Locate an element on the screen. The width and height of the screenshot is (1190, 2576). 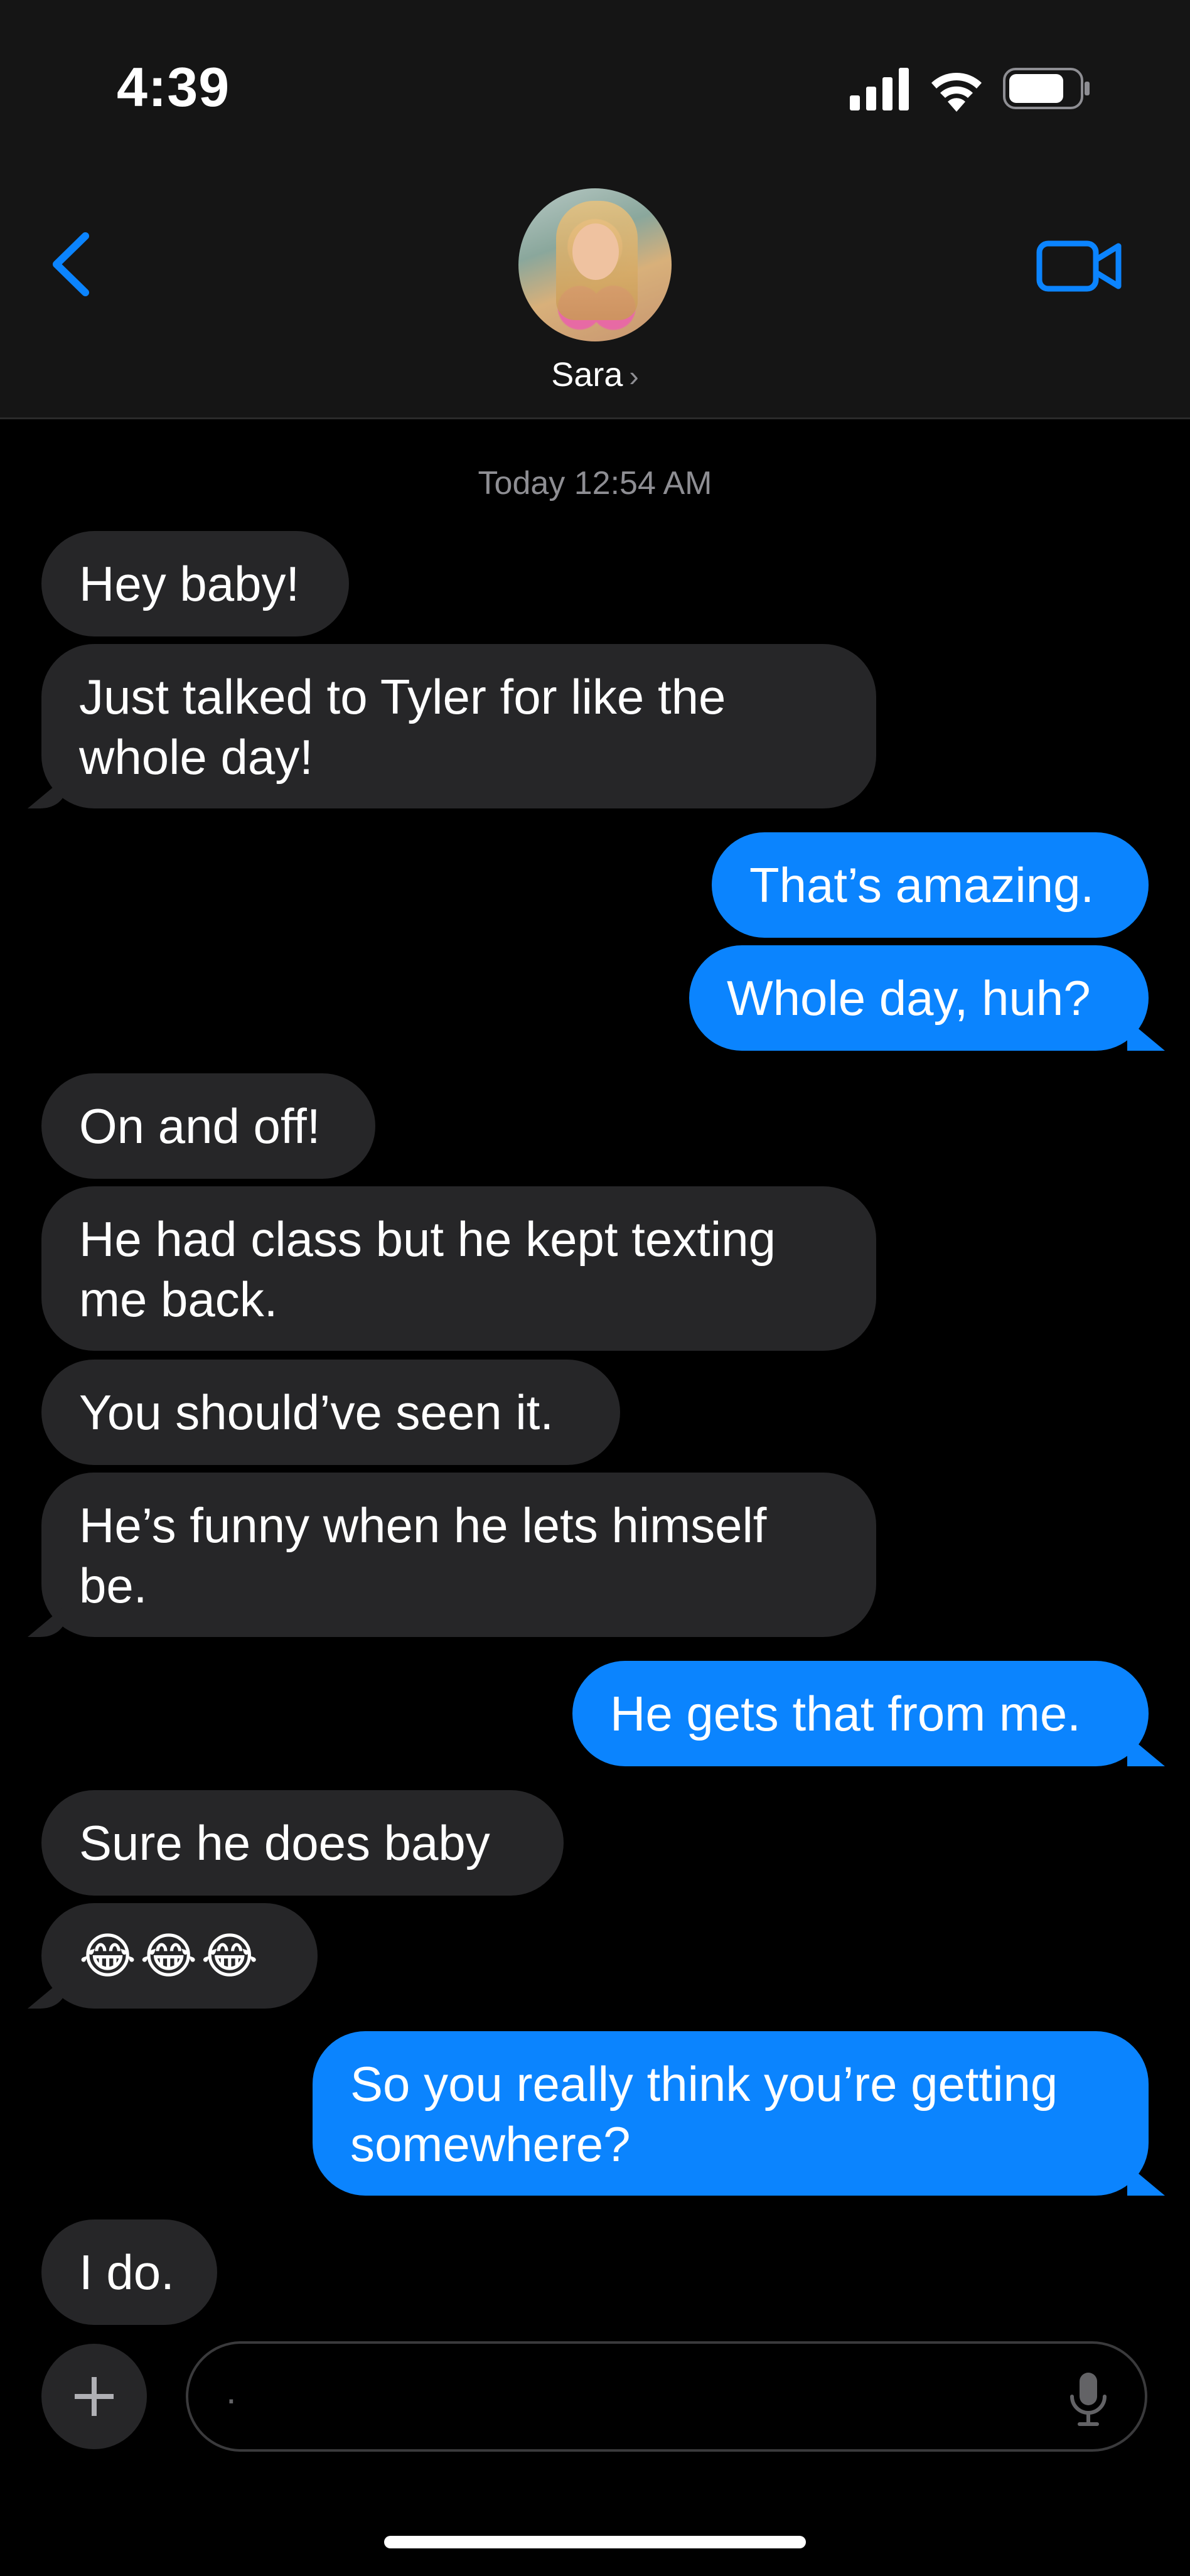
received-message-bubble: I do. is located at coordinates (129, 2272).